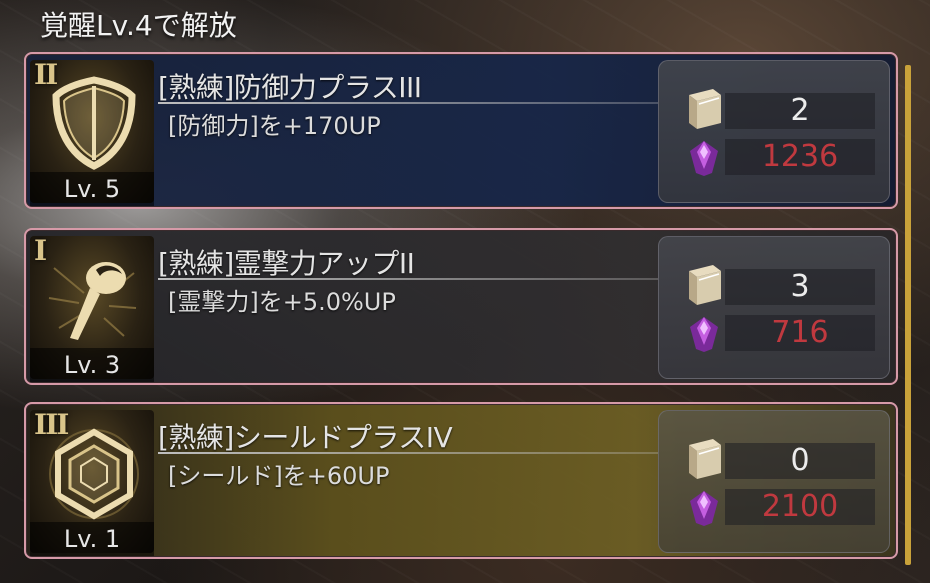 The image size is (930, 583). Describe the element at coordinates (774, 481) in the screenshot. I see `cost-panel: 0 2100` at that location.